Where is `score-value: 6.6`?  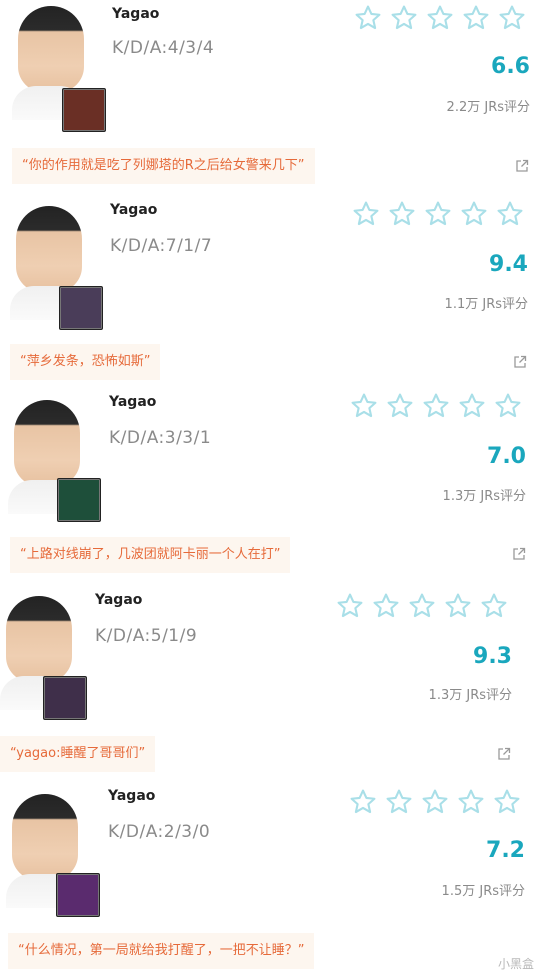 score-value: 6.6 is located at coordinates (510, 66).